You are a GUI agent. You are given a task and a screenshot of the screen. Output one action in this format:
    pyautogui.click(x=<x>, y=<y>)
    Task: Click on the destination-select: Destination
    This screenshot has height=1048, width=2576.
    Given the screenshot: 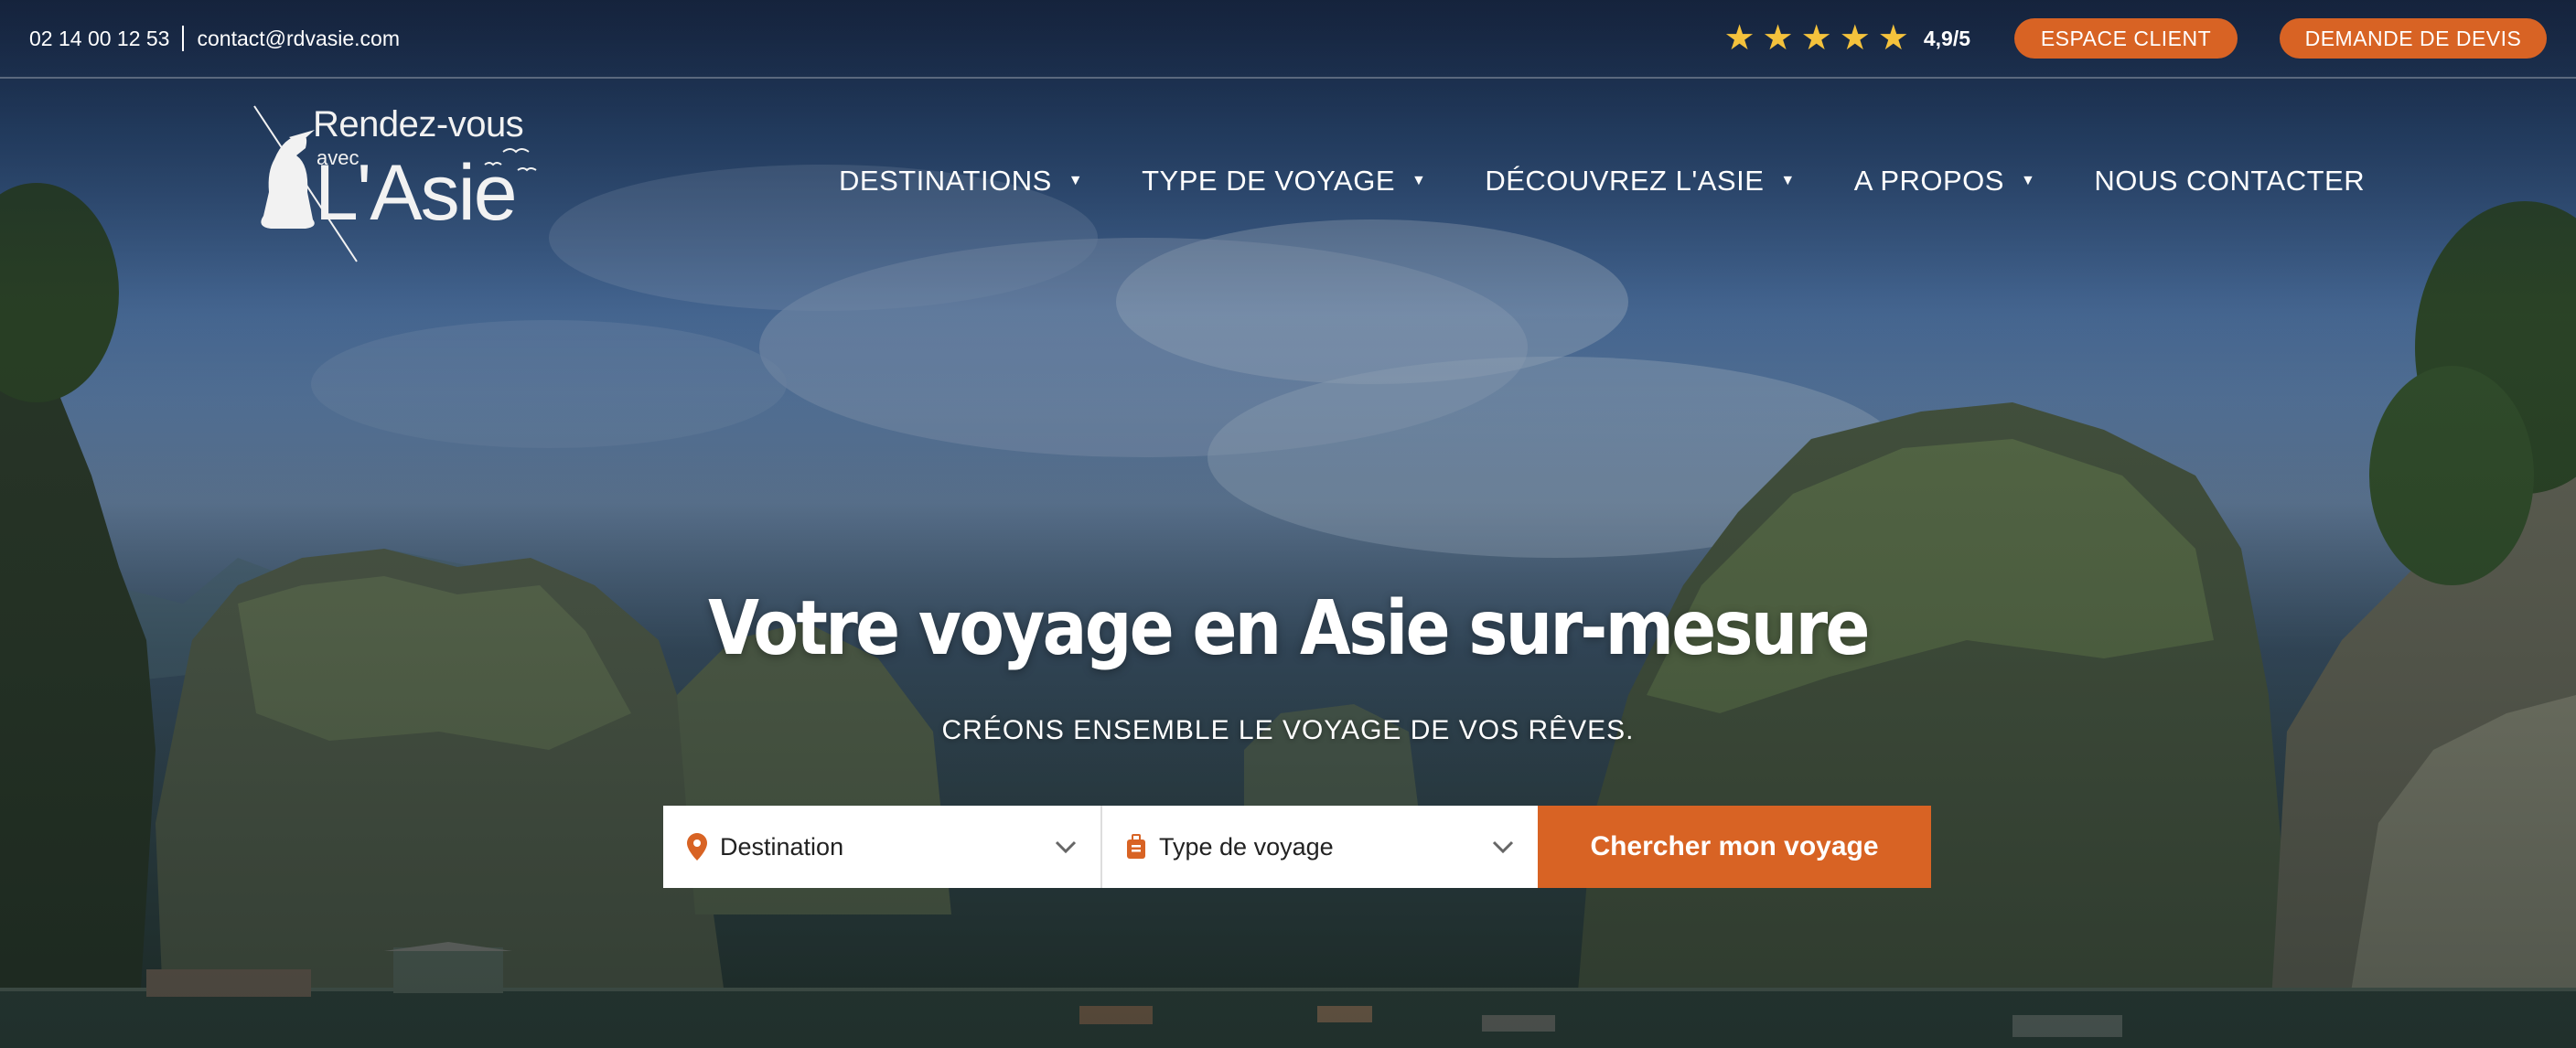 What is the action you would take?
    pyautogui.click(x=882, y=847)
    